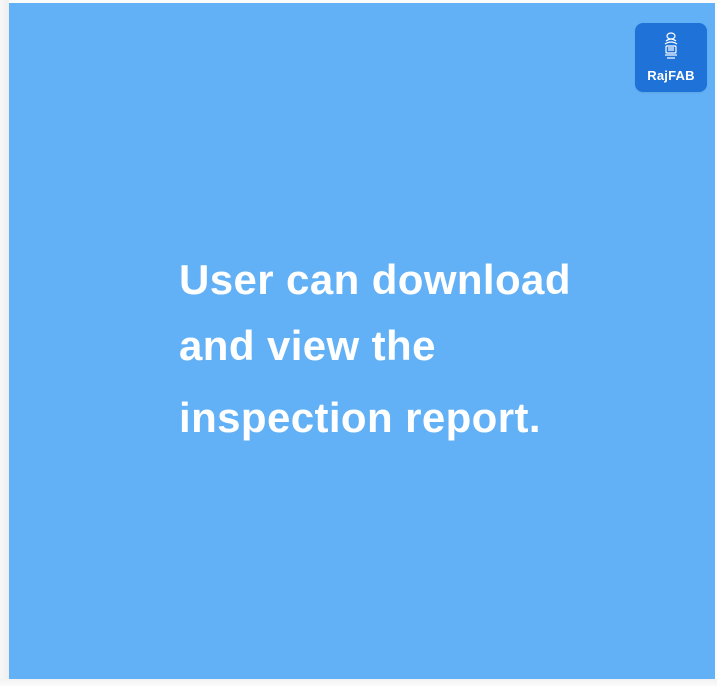 Image resolution: width=717 pixels, height=686 pixels. Describe the element at coordinates (358, 682) in the screenshot. I see `bottom-edge-shadow` at that location.